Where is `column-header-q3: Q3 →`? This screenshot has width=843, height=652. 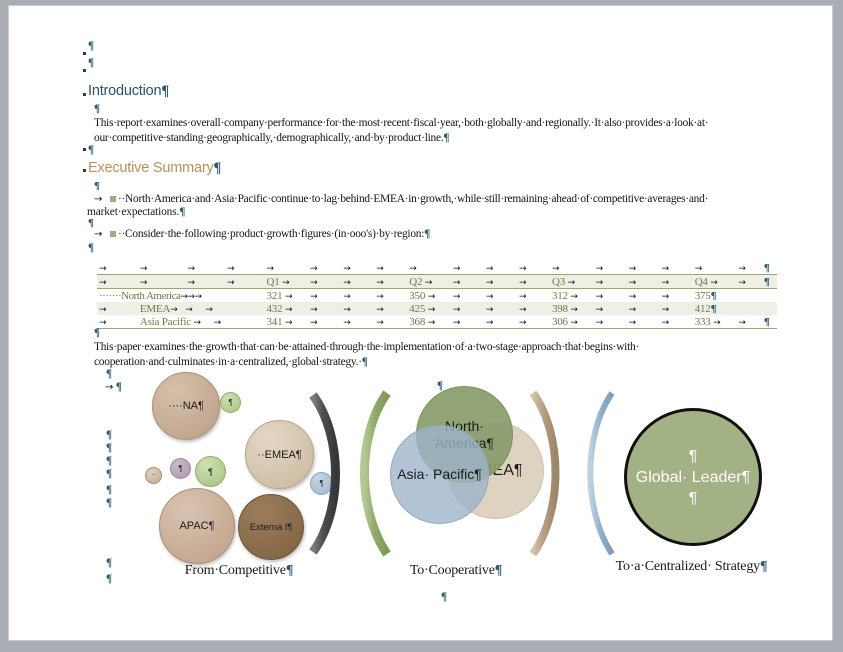 column-header-q3: Q3 → is located at coordinates (571, 281).